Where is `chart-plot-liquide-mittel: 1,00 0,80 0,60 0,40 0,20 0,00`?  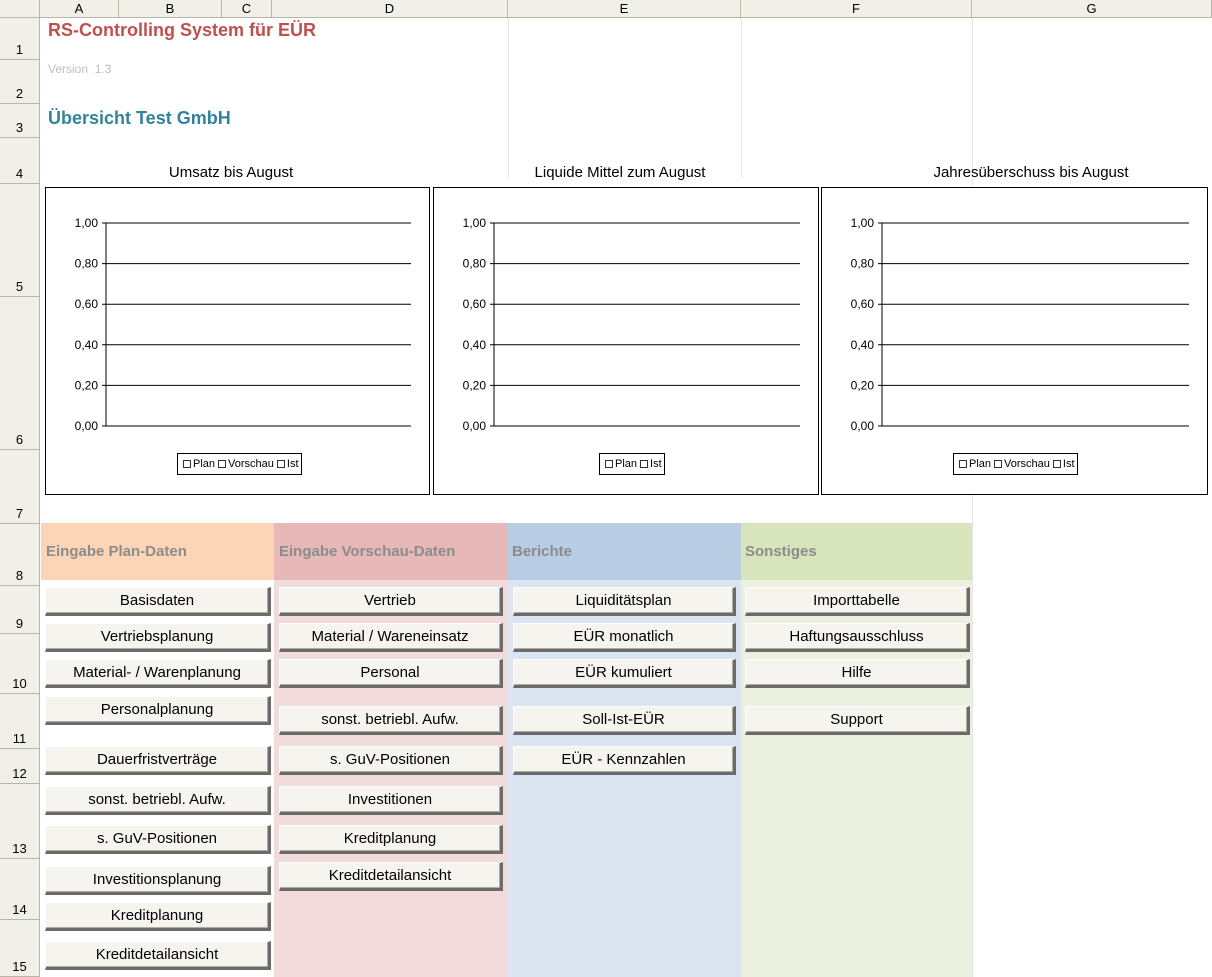 chart-plot-liquide-mittel: 1,00 0,80 0,60 0,40 0,20 0,00 is located at coordinates (631, 324).